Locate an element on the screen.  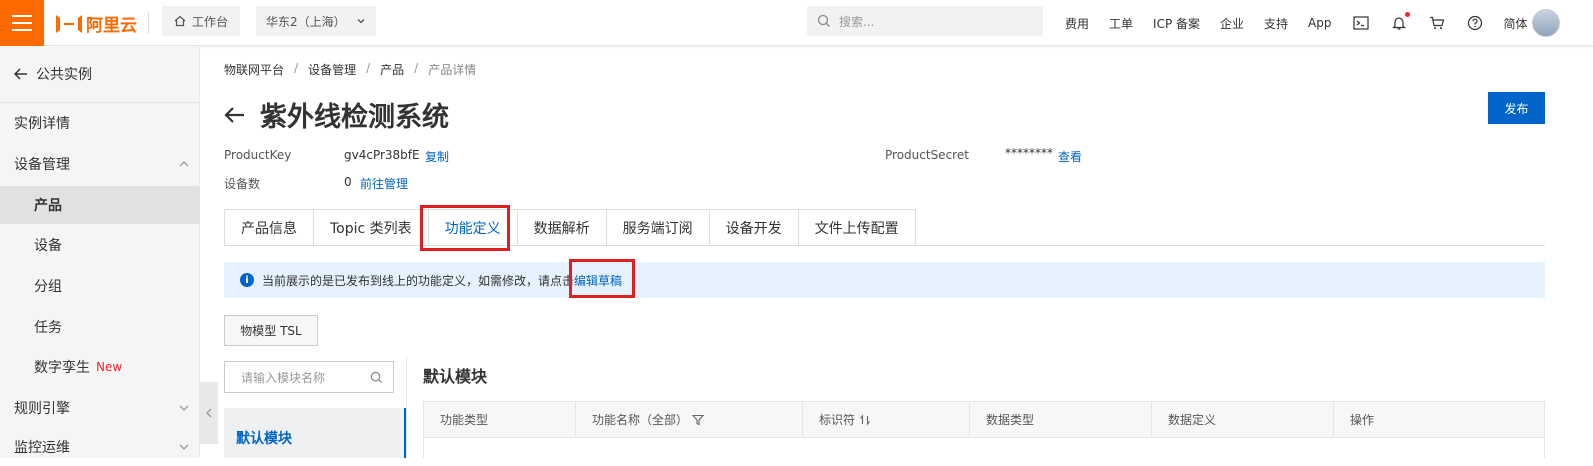
aliyun-logo: 阿里云 is located at coordinates (96, 23).